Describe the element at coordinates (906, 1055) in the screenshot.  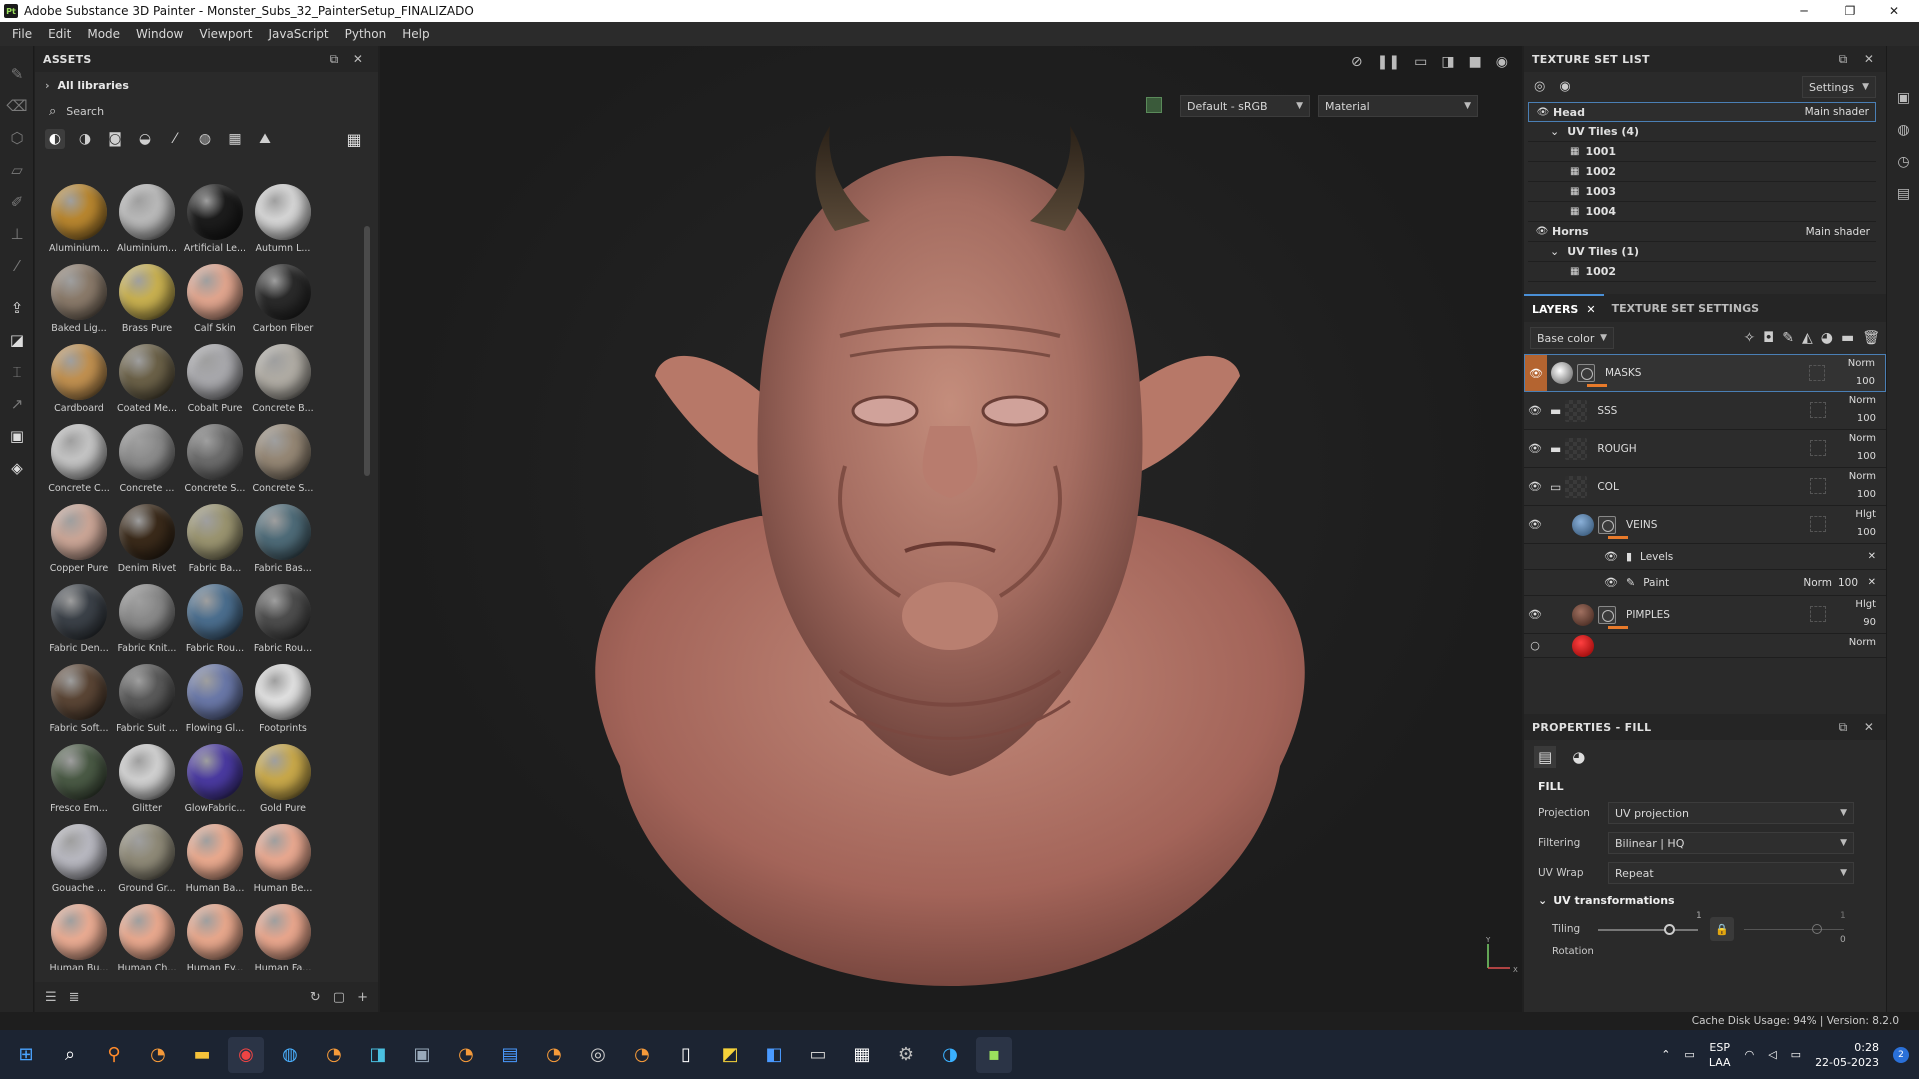
I see `settings-gear-icon: ⚙` at that location.